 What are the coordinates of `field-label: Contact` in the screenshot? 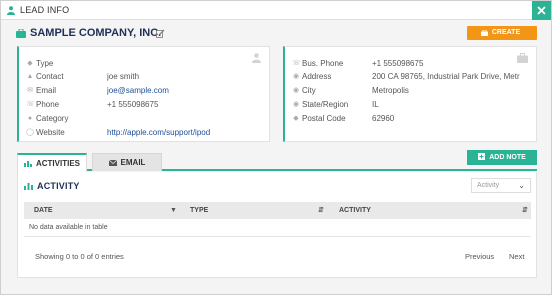 It's located at (50, 76).